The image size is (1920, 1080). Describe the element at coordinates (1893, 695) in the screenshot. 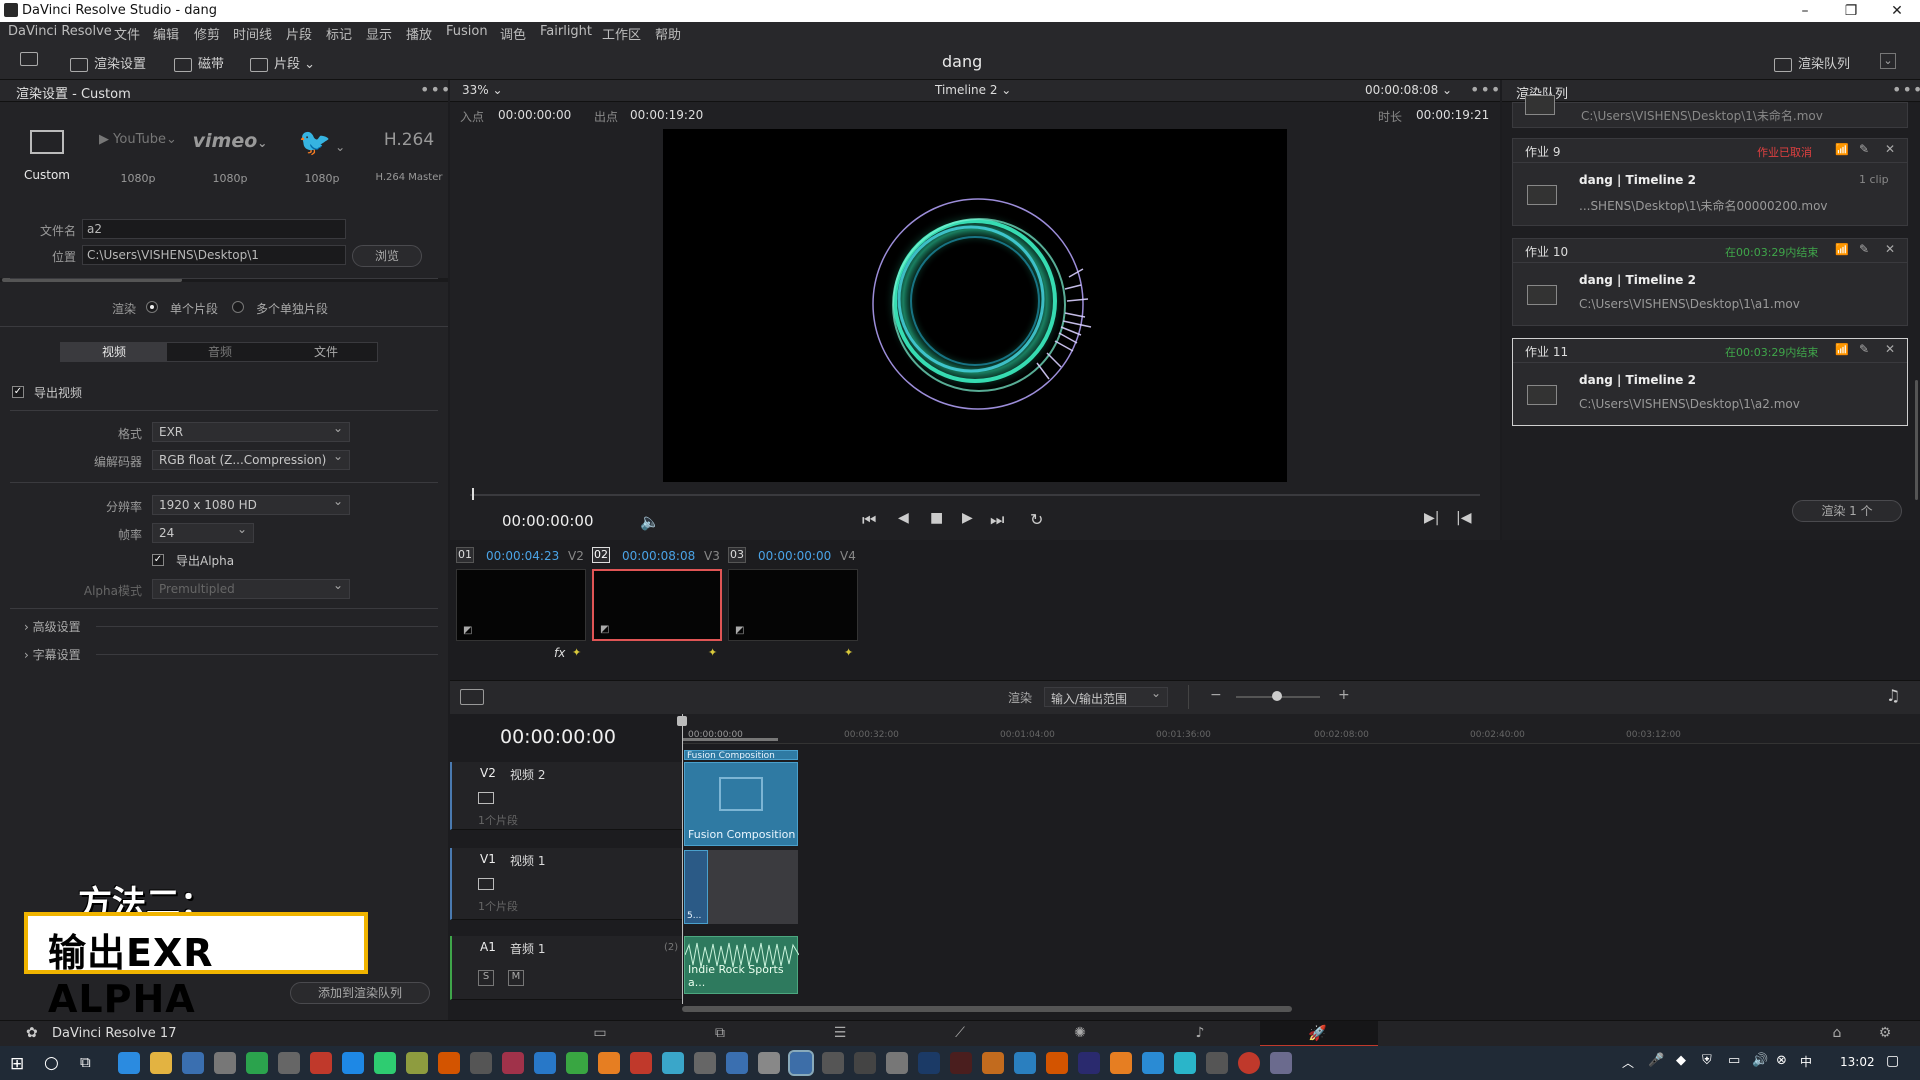

I see `music-note-icon: ♫` at that location.